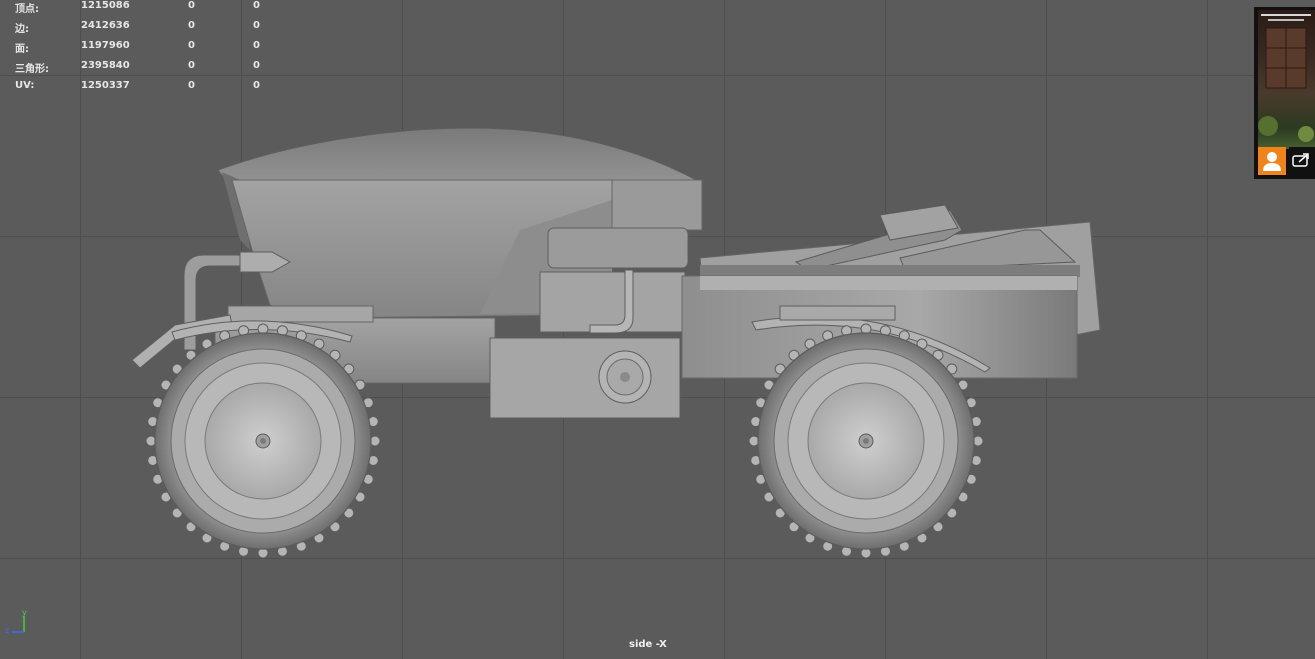  What do you see at coordinates (16, 621) in the screenshot?
I see `axis-gizmo: y z` at bounding box center [16, 621].